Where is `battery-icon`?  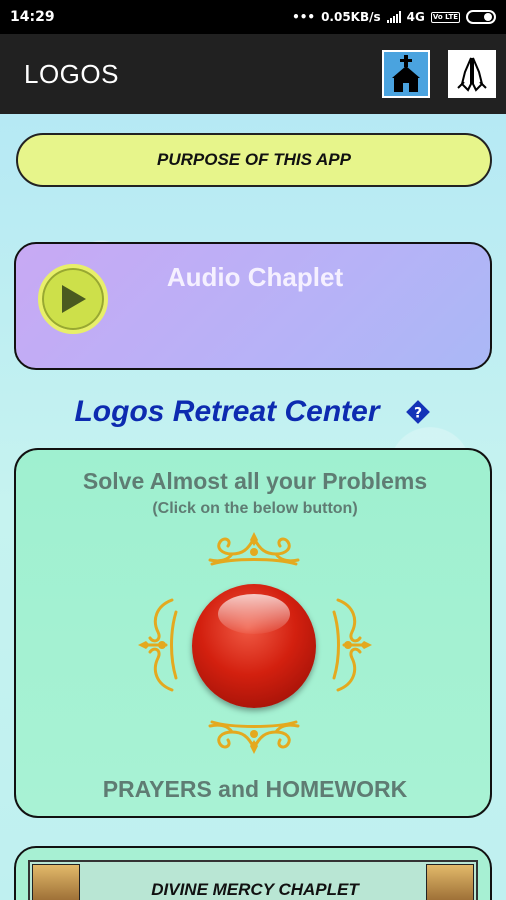 battery-icon is located at coordinates (481, 17).